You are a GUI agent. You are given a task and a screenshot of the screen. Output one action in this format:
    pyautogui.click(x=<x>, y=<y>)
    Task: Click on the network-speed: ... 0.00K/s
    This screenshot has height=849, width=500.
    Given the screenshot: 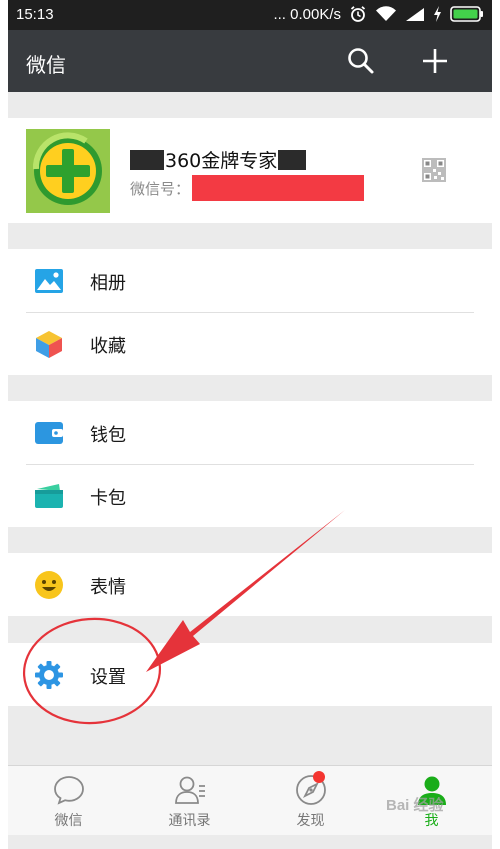 What is the action you would take?
    pyautogui.click(x=307, y=14)
    